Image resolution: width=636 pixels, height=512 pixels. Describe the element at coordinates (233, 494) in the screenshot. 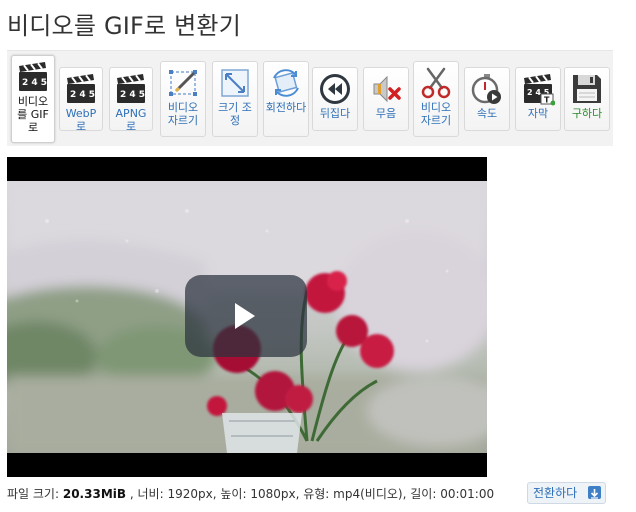

I see `height-label: 높이:` at that location.